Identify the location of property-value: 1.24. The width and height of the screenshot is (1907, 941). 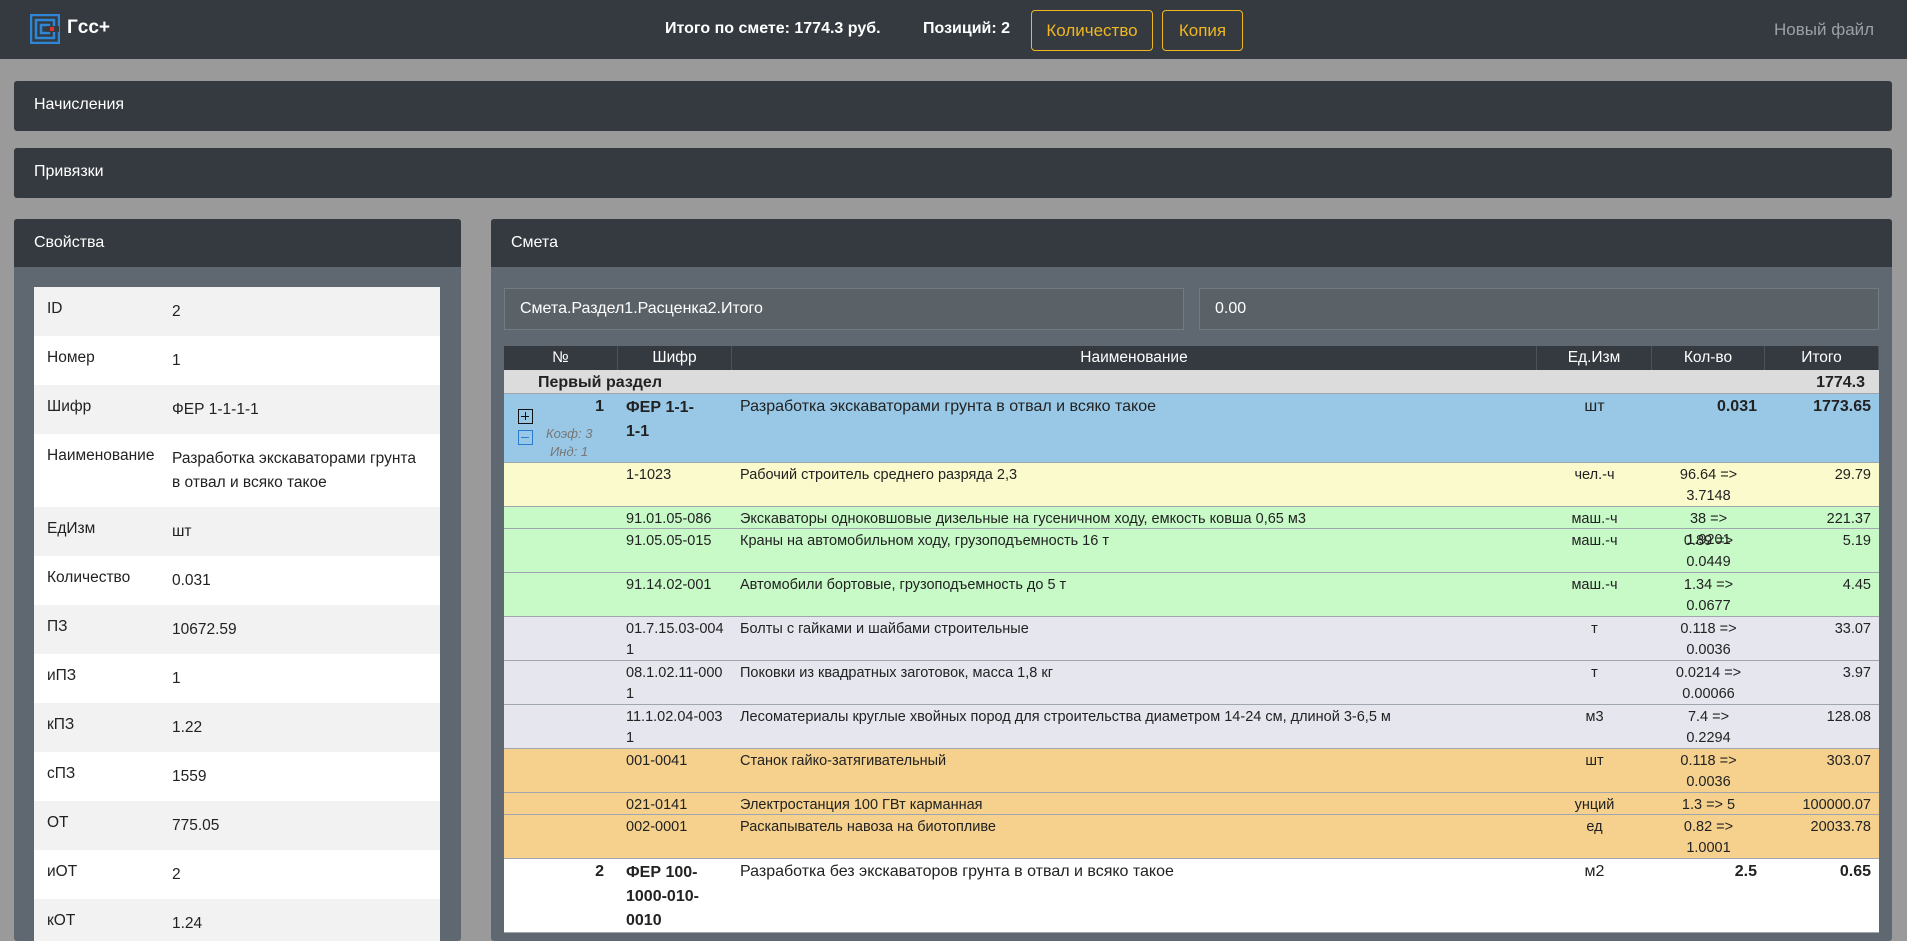
(306, 926).